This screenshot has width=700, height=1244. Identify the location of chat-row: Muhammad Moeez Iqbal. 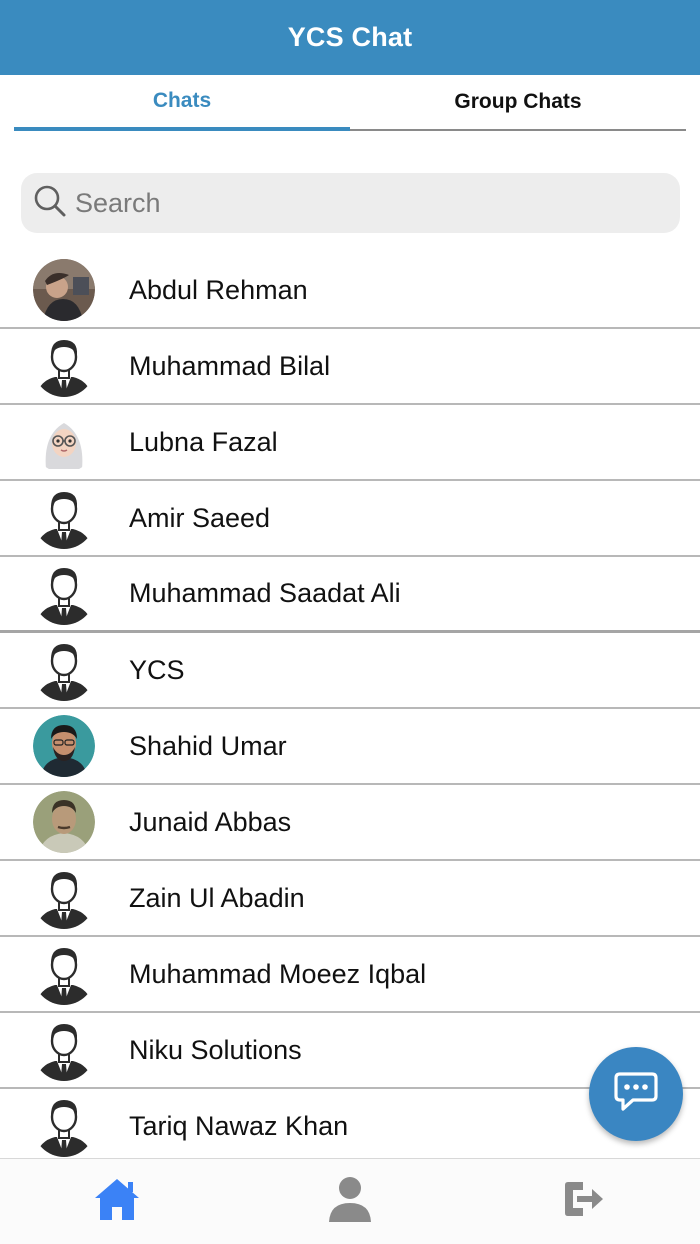
(350, 975).